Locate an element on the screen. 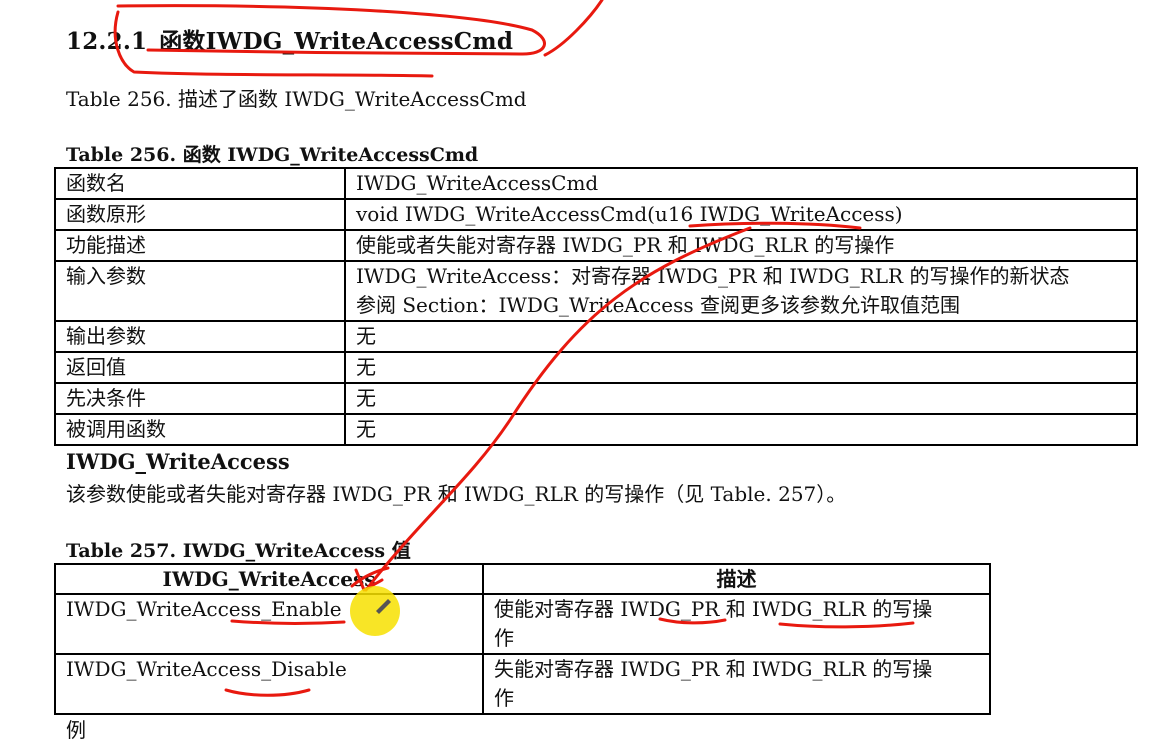 This screenshot has width=1159, height=743. section-title: 函数IWDG_WriteAccessCmd is located at coordinates (336, 41).